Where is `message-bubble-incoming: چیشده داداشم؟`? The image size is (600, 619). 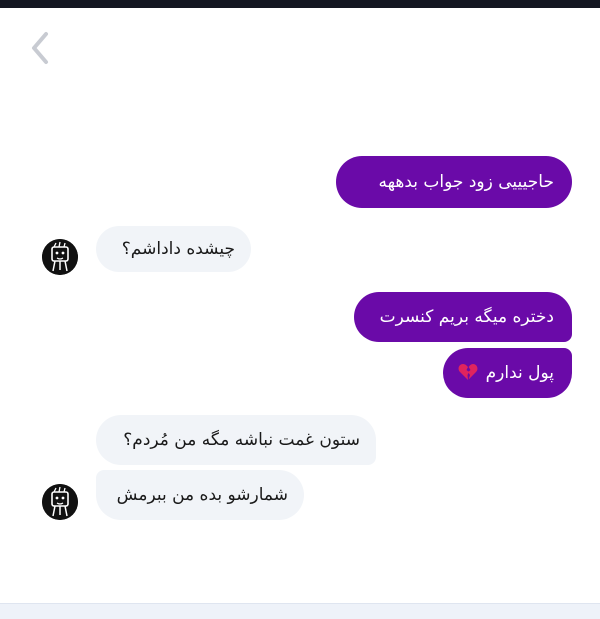 message-bubble-incoming: چیشده داداشم؟ is located at coordinates (173, 249).